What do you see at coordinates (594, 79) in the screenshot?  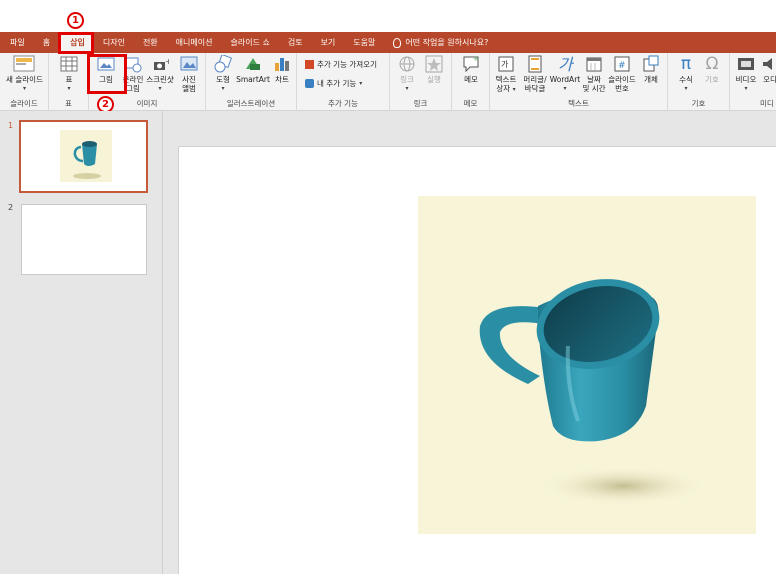 I see `date-time-label-1: 날짜` at bounding box center [594, 79].